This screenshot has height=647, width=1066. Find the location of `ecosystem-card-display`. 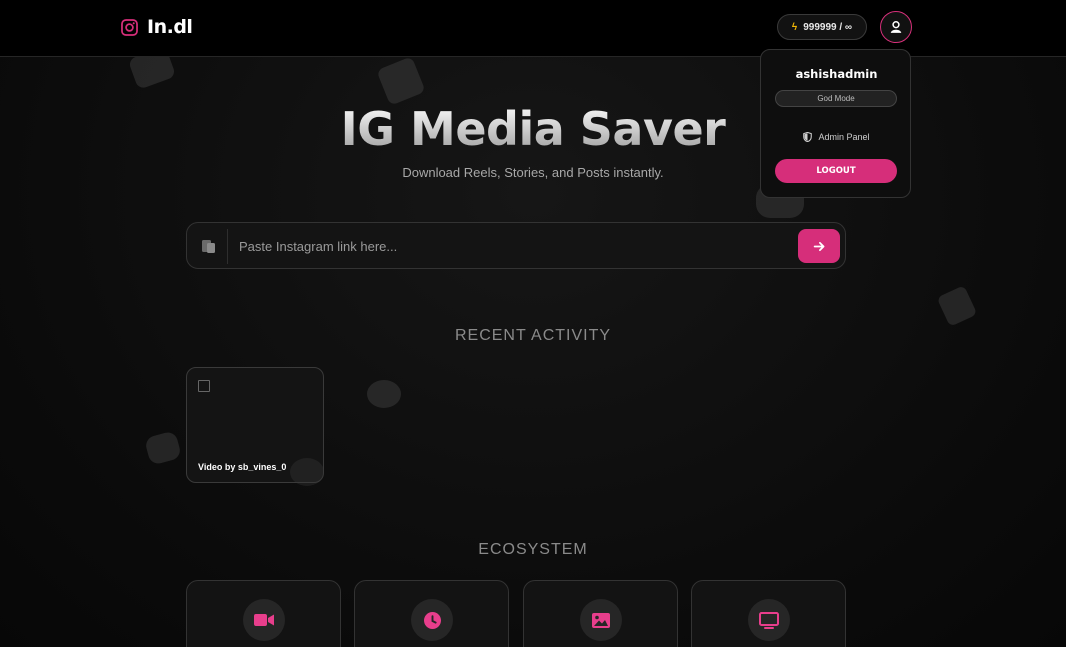

ecosystem-card-display is located at coordinates (768, 613).